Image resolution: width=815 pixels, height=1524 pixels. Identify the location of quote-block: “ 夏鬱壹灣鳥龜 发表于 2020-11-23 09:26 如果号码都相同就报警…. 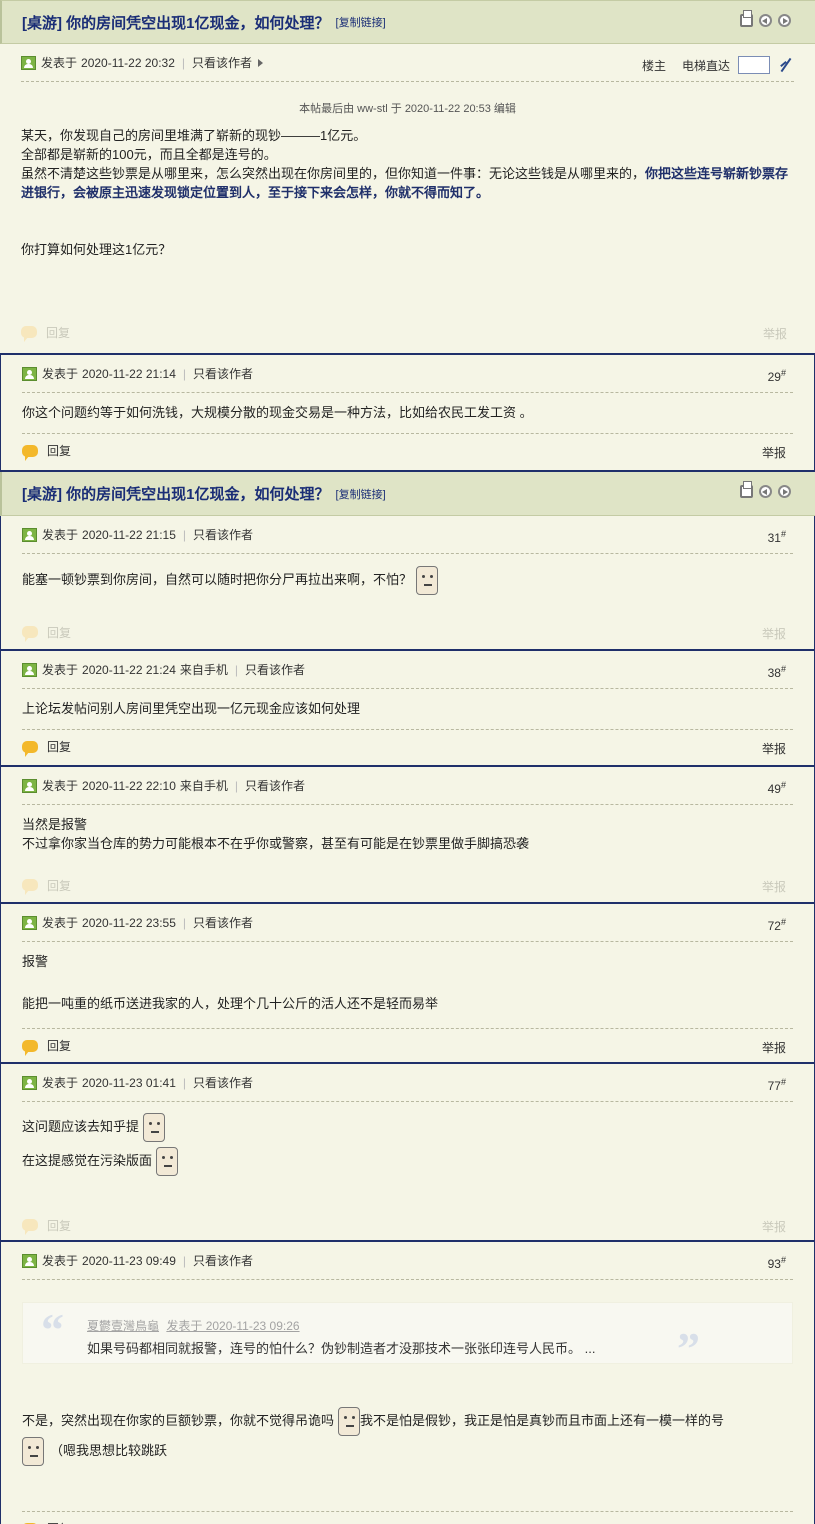
(407, 1337).